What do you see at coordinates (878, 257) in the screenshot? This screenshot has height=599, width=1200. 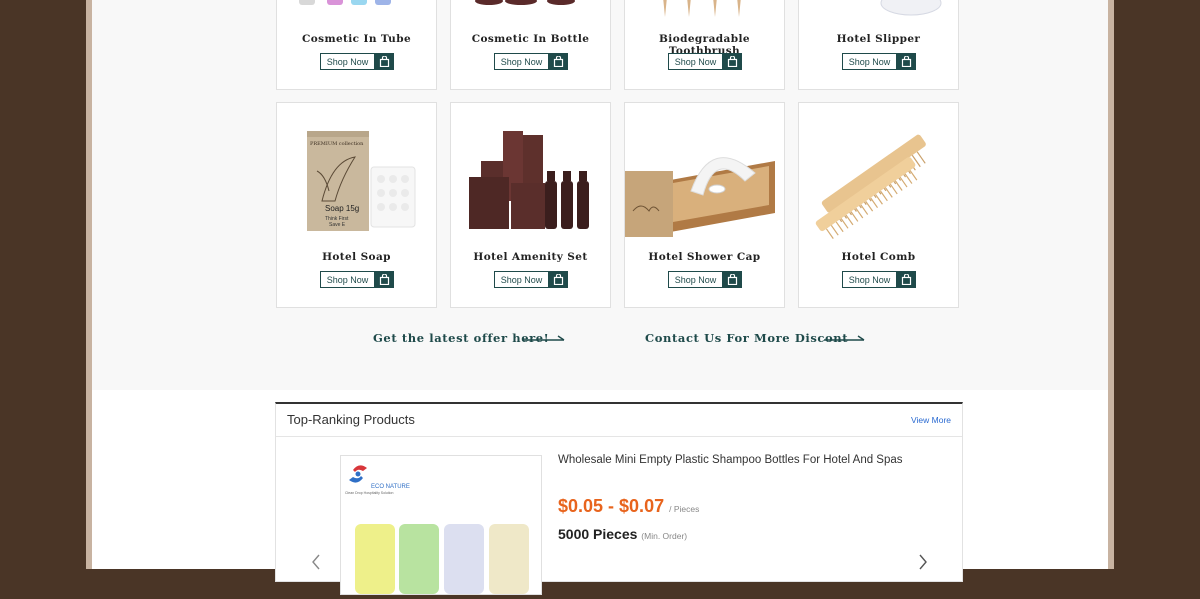 I see `product-name: Hotel Comb` at bounding box center [878, 257].